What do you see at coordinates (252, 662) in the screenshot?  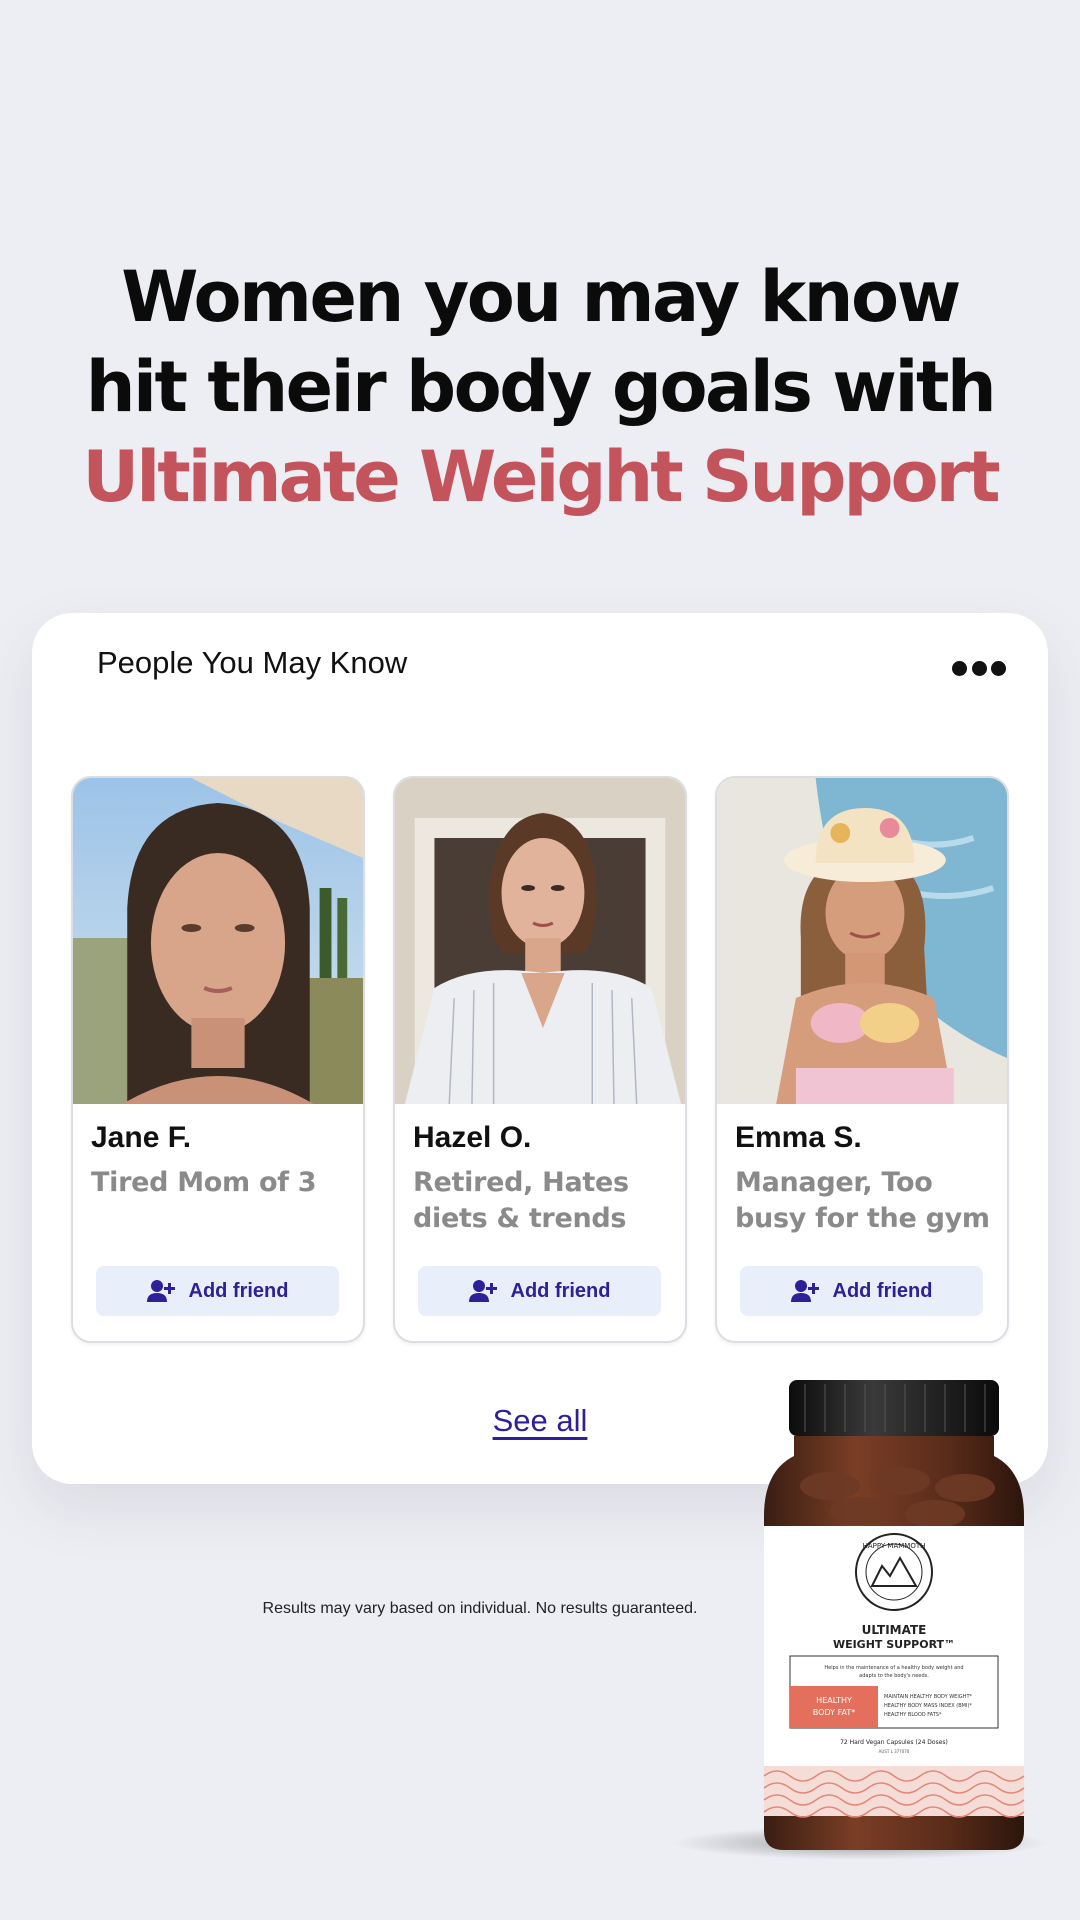 I see `card-title: People You May Know` at bounding box center [252, 662].